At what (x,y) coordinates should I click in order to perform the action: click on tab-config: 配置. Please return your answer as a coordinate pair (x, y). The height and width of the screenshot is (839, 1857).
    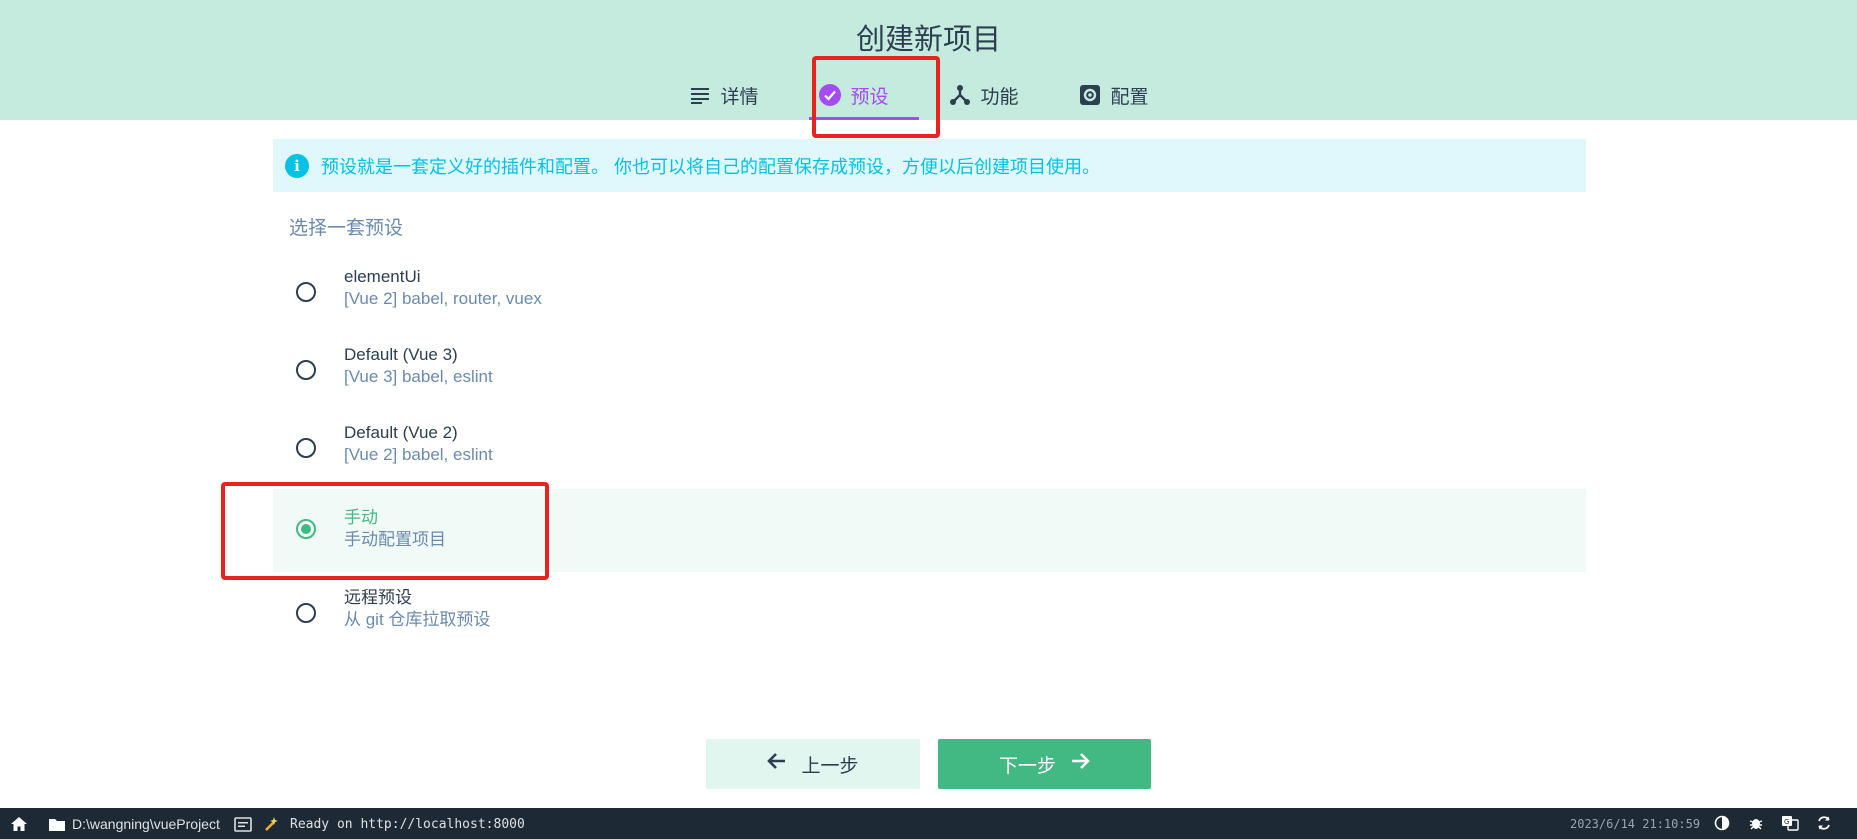
    Looking at the image, I should click on (1124, 95).